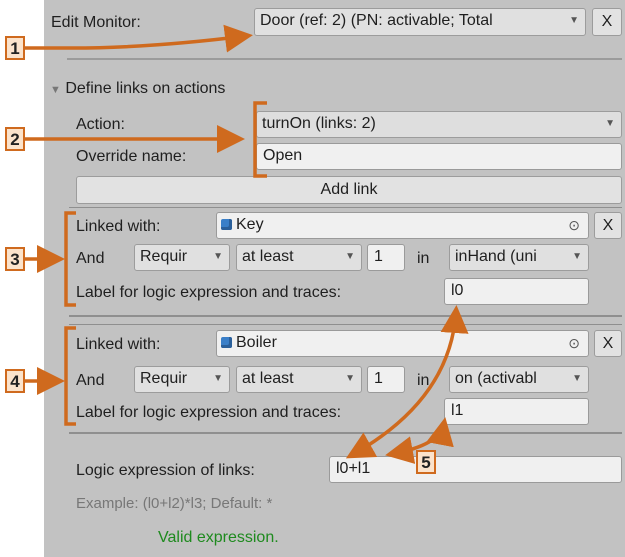 Image resolution: width=625 pixels, height=557 pixels. Describe the element at coordinates (15, 381) in the screenshot. I see `annotation-badge-4: 4` at that location.